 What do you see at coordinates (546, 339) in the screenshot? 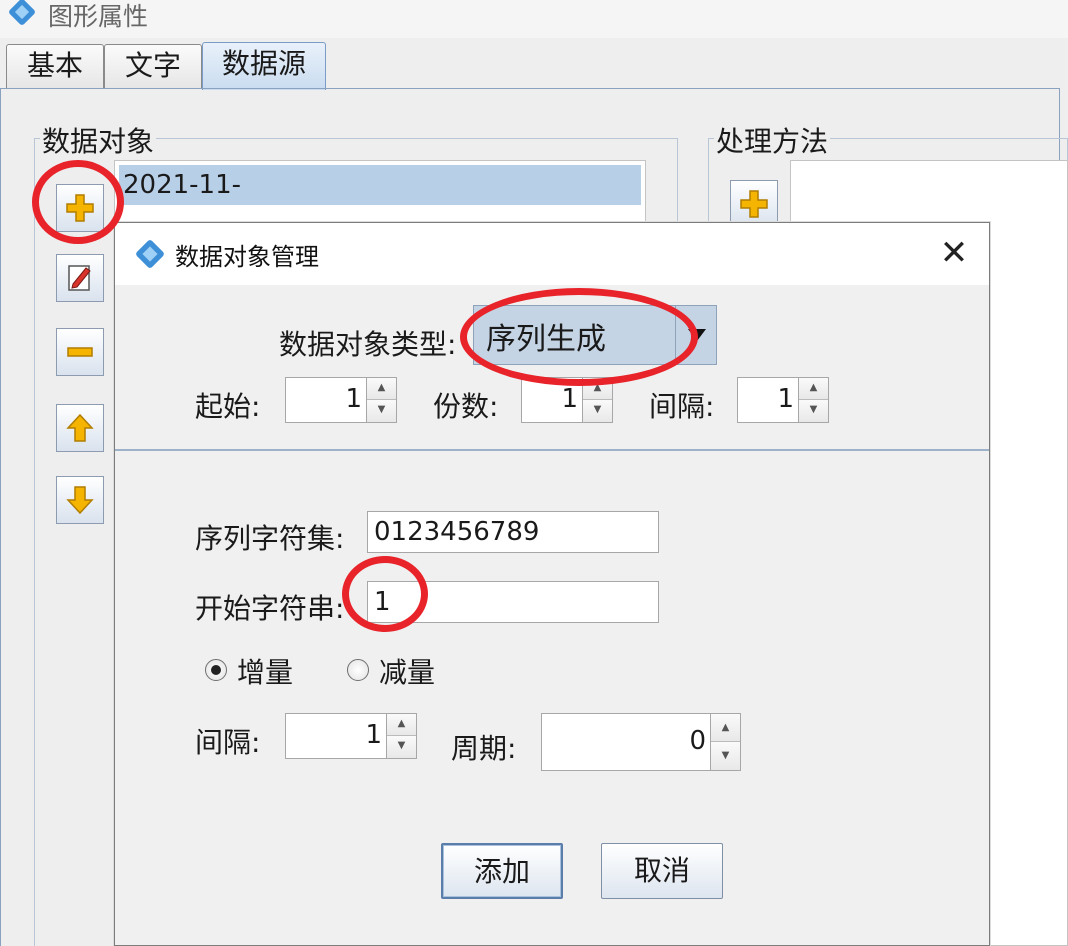
I see `object-type-value: 序列生成` at bounding box center [546, 339].